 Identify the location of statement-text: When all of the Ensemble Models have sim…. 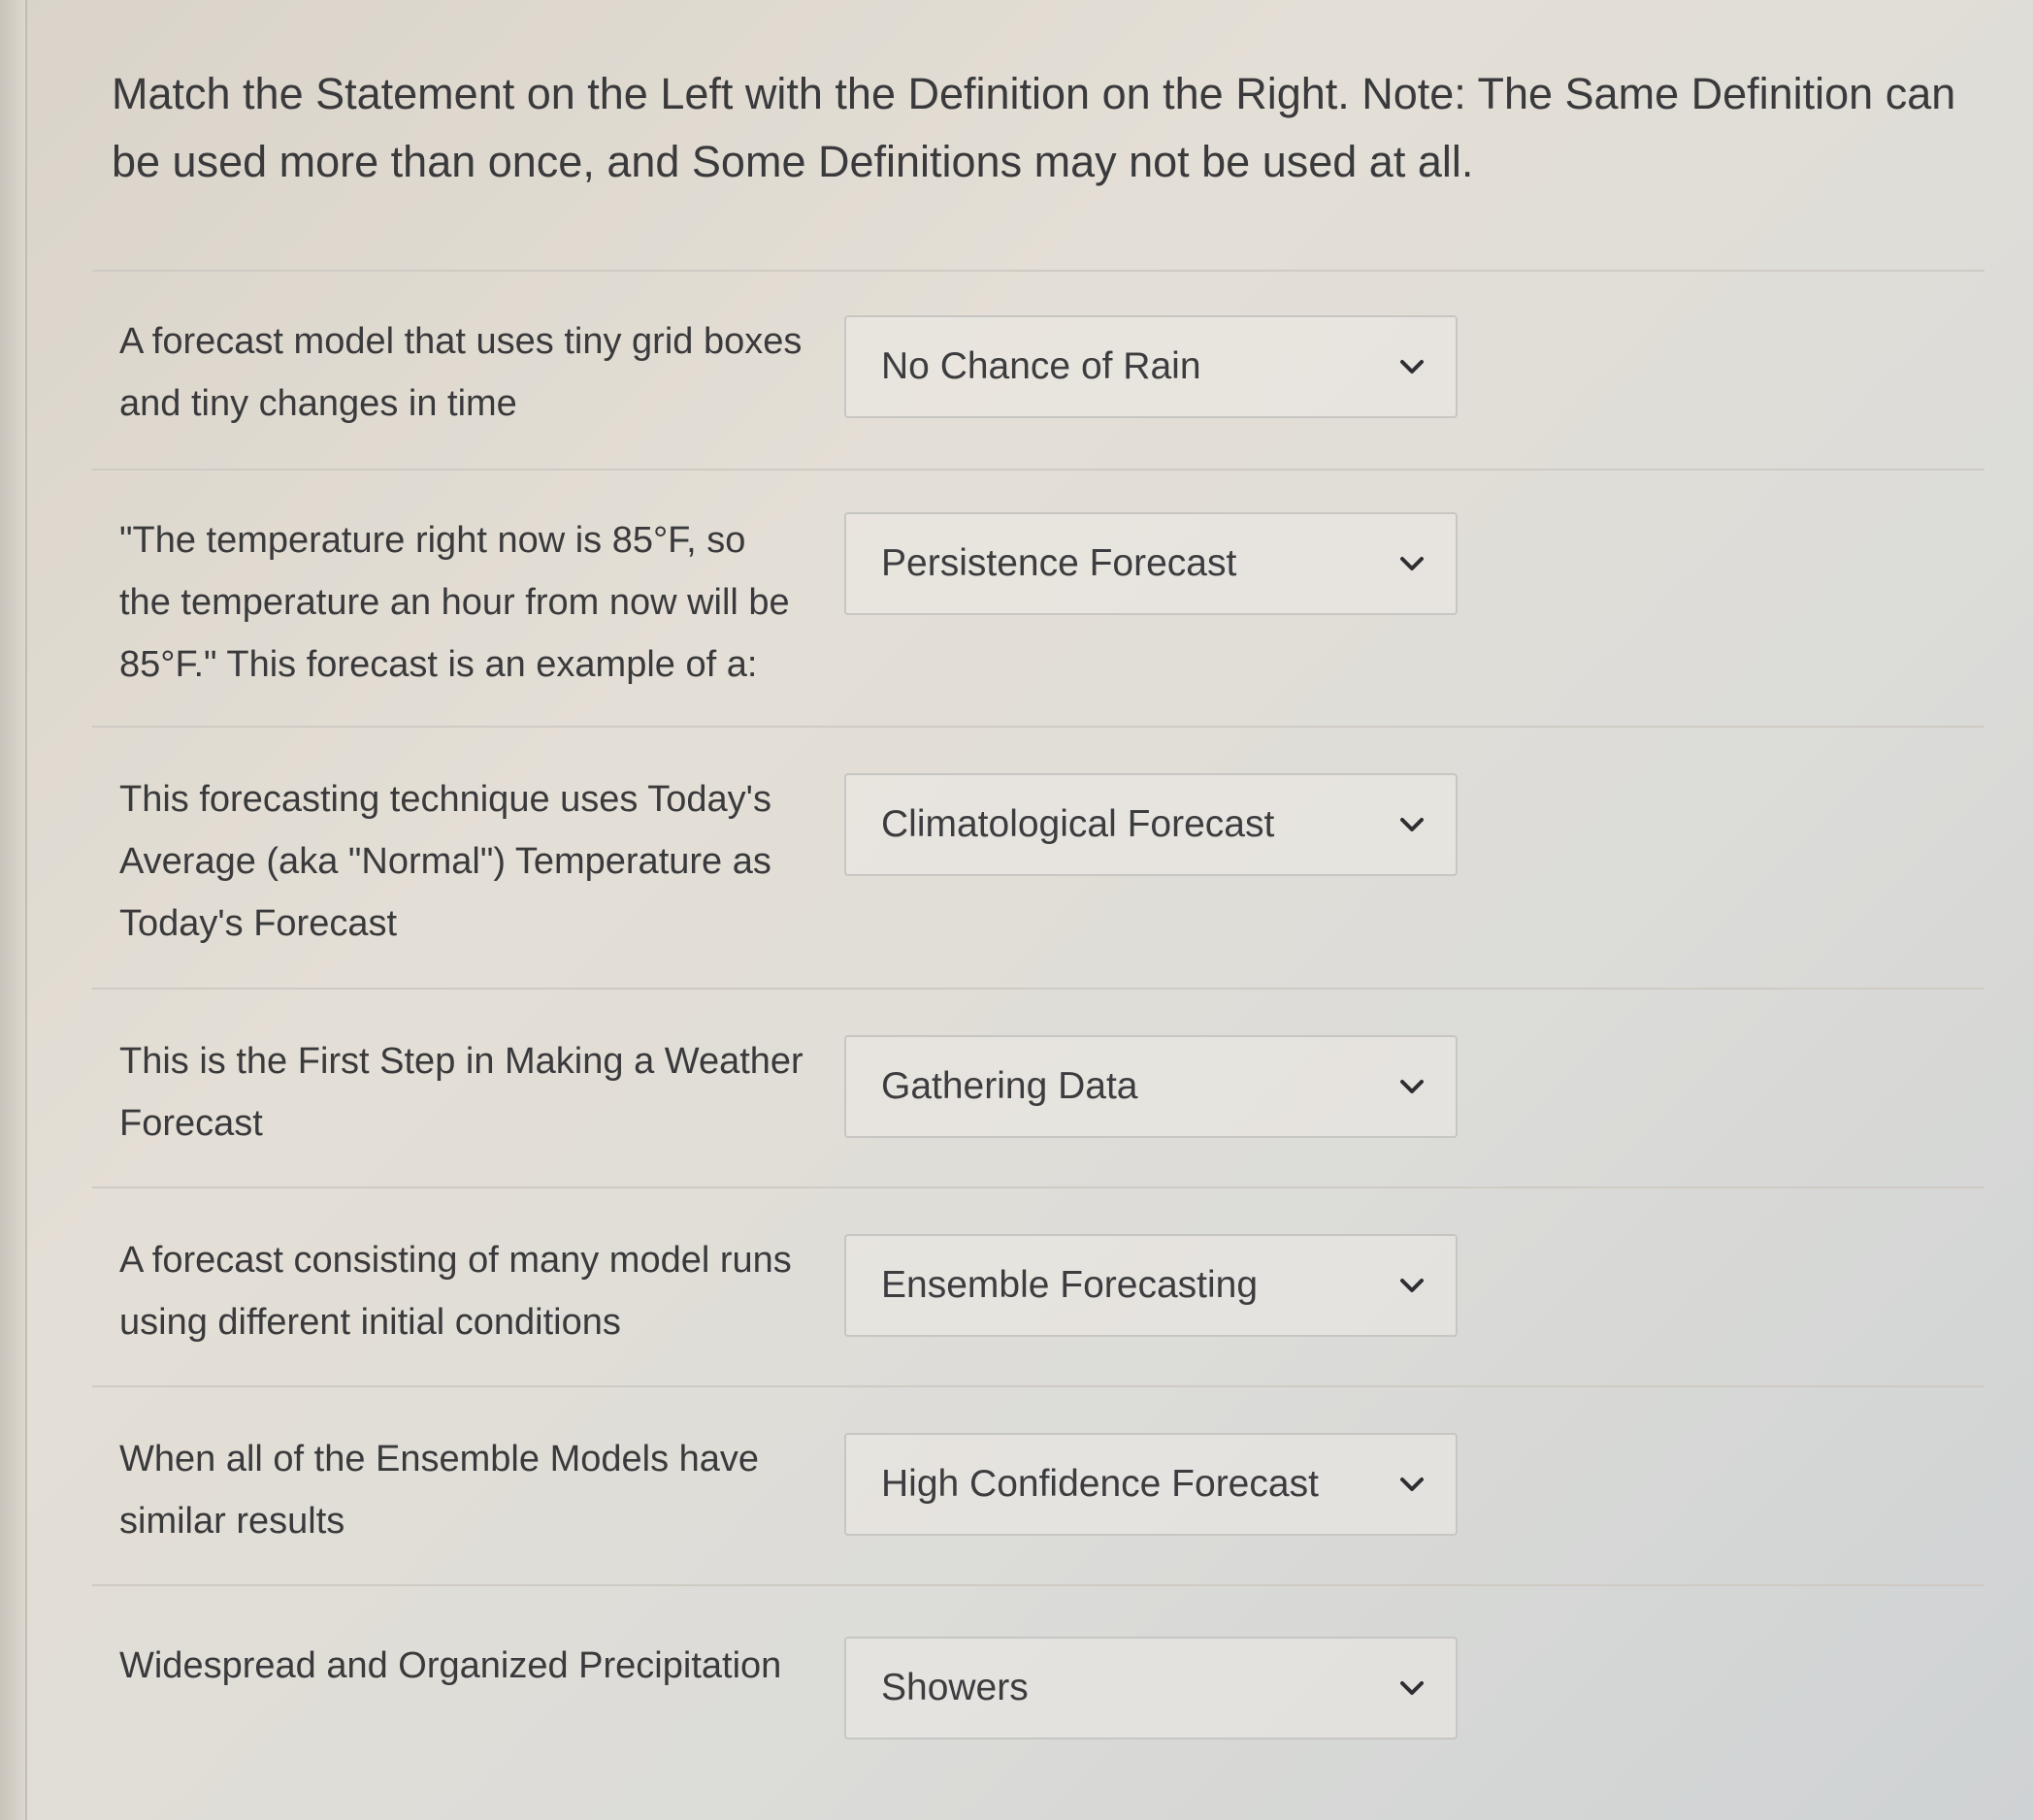
(440, 1490).